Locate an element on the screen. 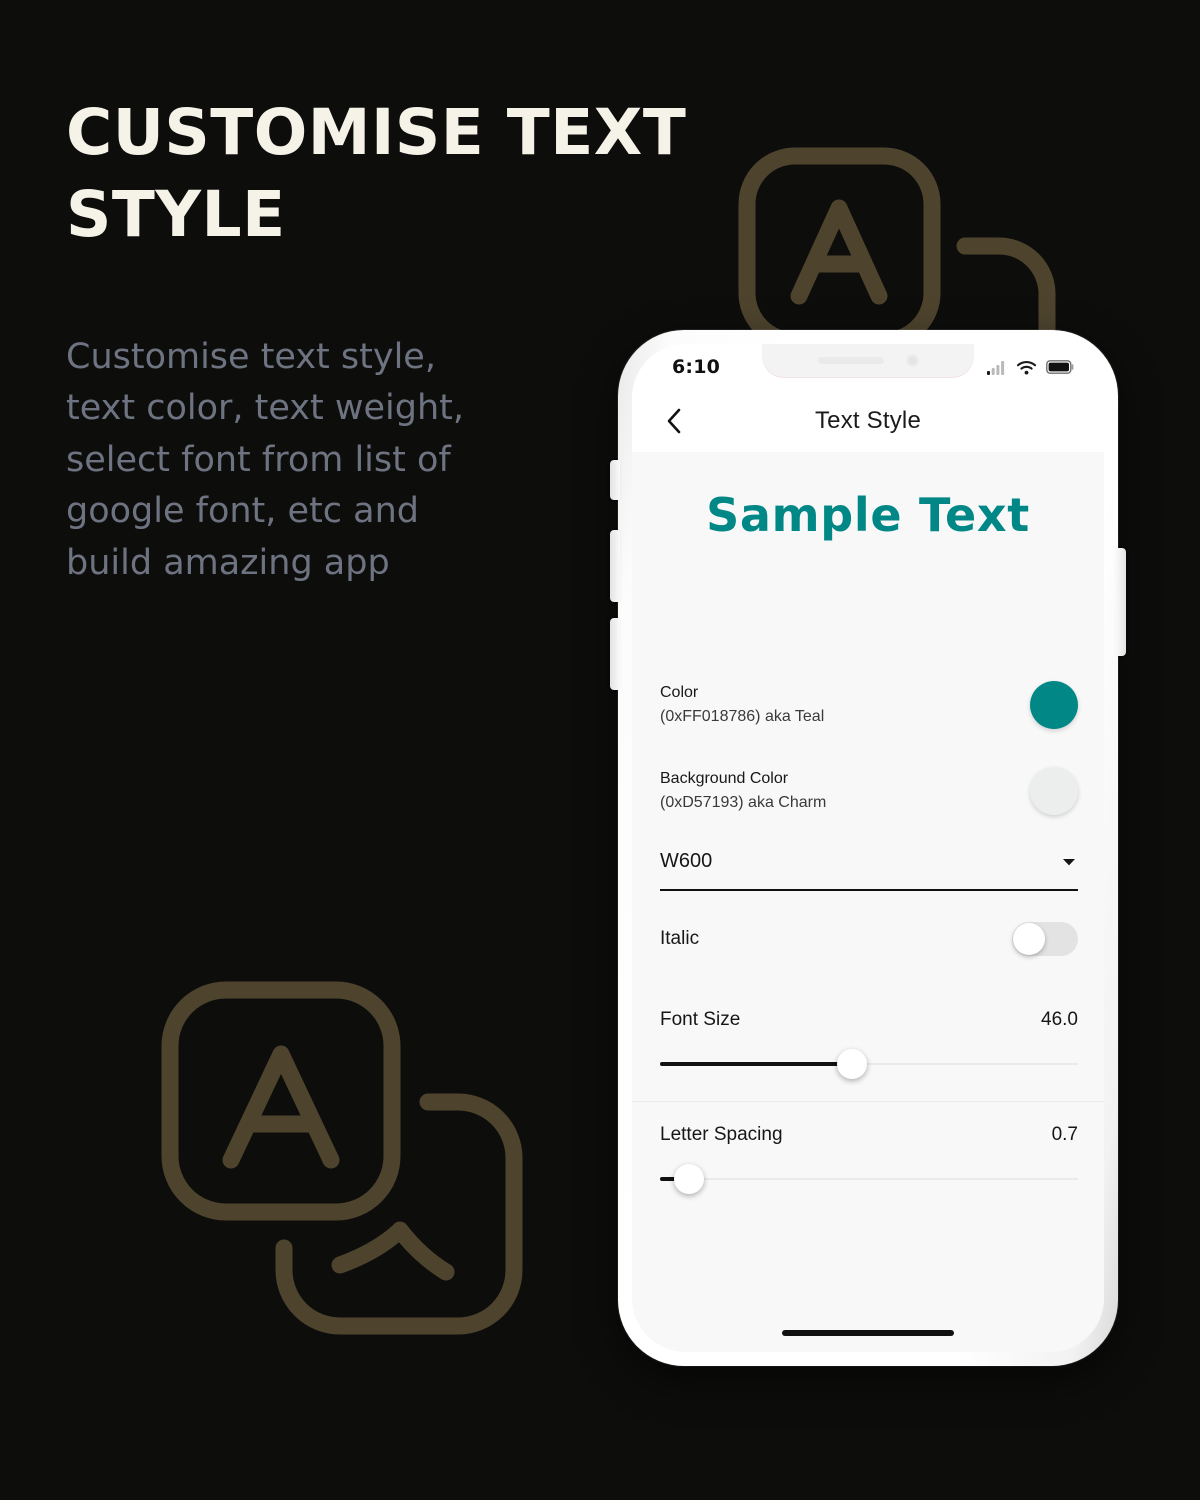 This screenshot has width=1200, height=1500. status-bar-time: 6:10 is located at coordinates (696, 367).